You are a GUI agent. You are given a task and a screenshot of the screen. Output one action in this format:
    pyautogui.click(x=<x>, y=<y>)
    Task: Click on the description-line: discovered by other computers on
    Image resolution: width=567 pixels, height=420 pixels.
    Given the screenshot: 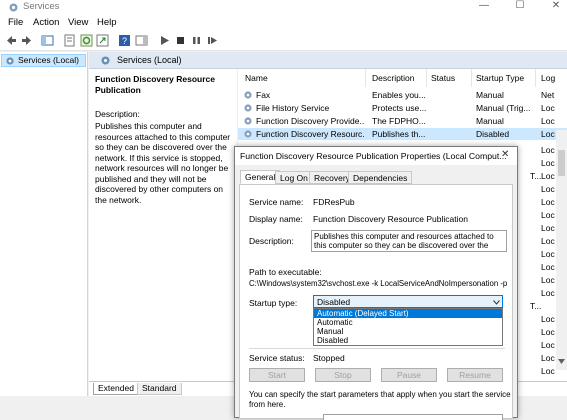 What is the action you would take?
    pyautogui.click(x=159, y=189)
    